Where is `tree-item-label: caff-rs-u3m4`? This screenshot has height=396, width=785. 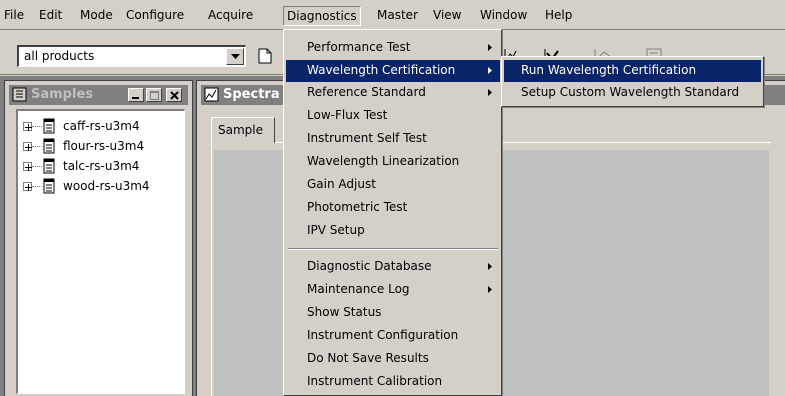
tree-item-label: caff-rs-u3m4 is located at coordinates (101, 126).